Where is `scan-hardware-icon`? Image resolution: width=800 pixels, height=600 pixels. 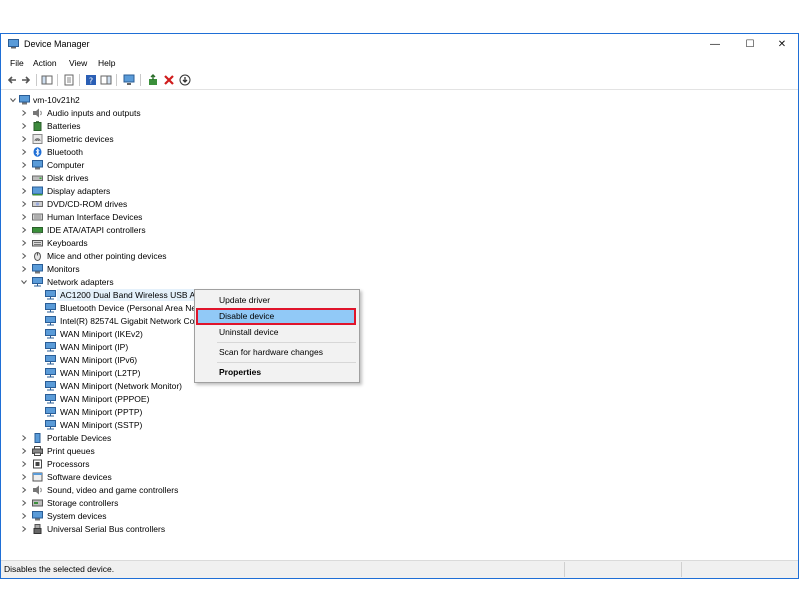 scan-hardware-icon is located at coordinates (129, 80).